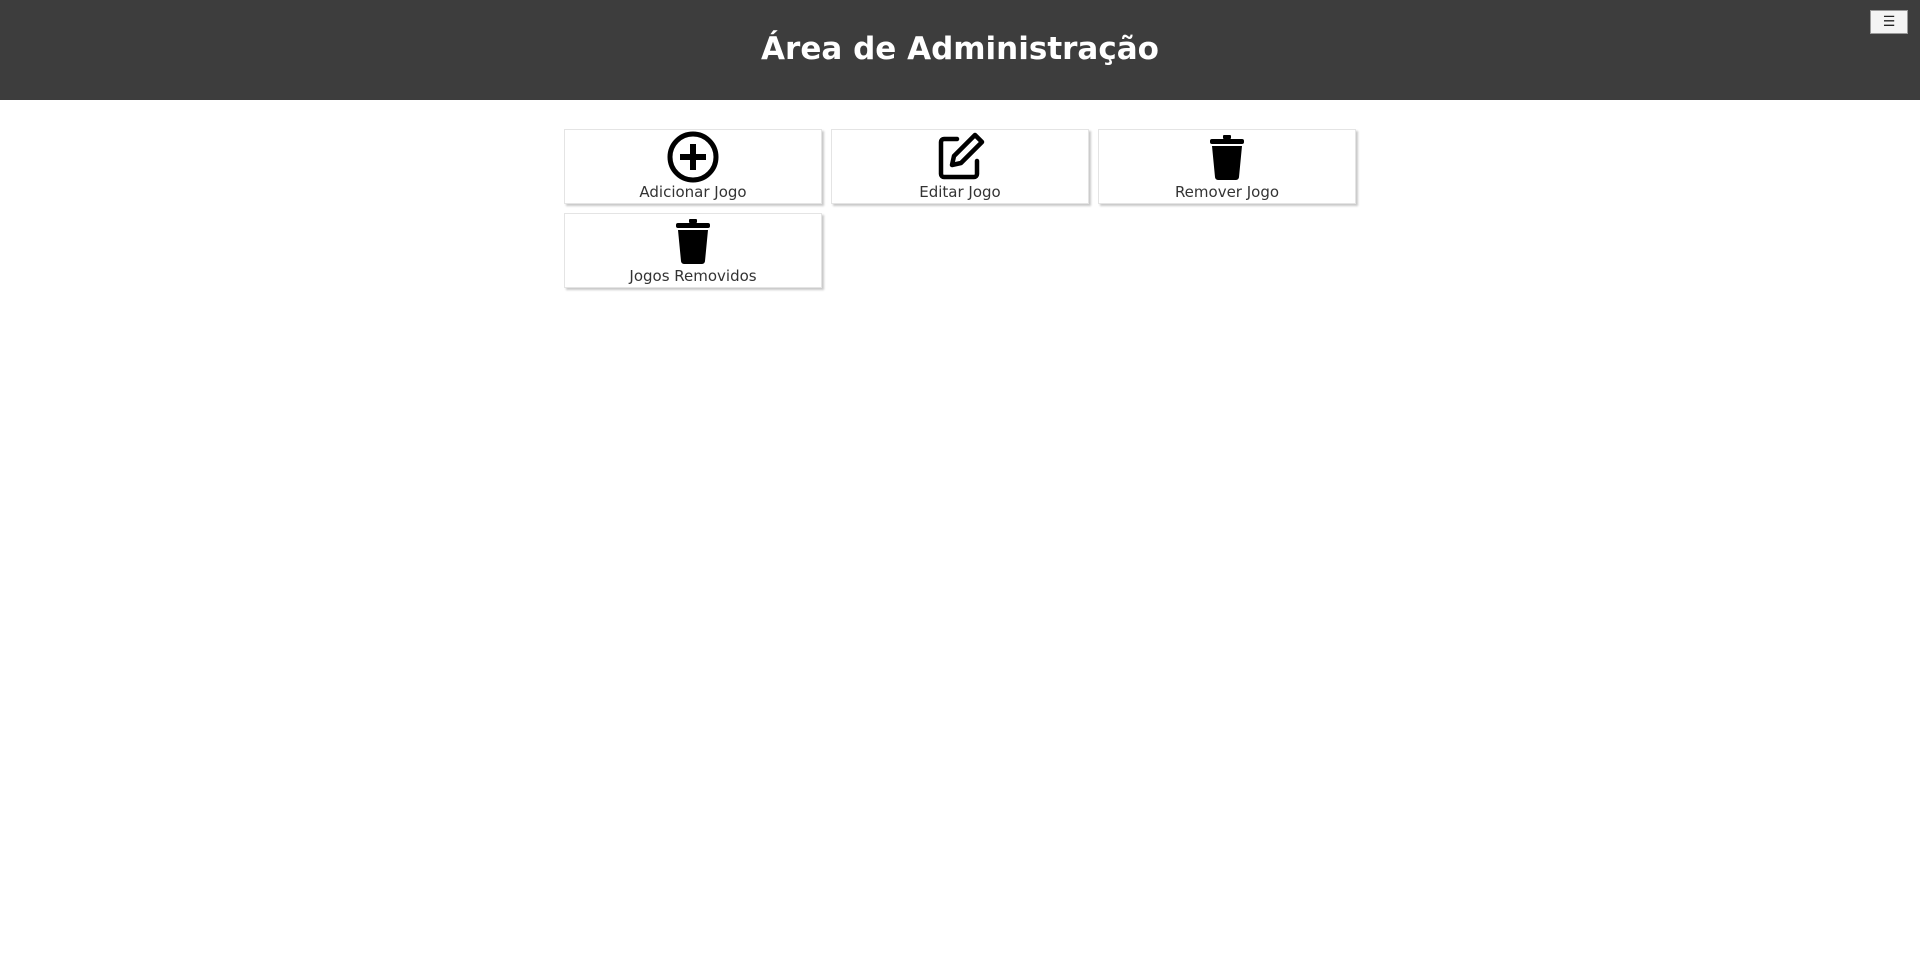 This screenshot has height=961, width=1920. I want to click on add-game-label: Adicionar Jogo, so click(693, 192).